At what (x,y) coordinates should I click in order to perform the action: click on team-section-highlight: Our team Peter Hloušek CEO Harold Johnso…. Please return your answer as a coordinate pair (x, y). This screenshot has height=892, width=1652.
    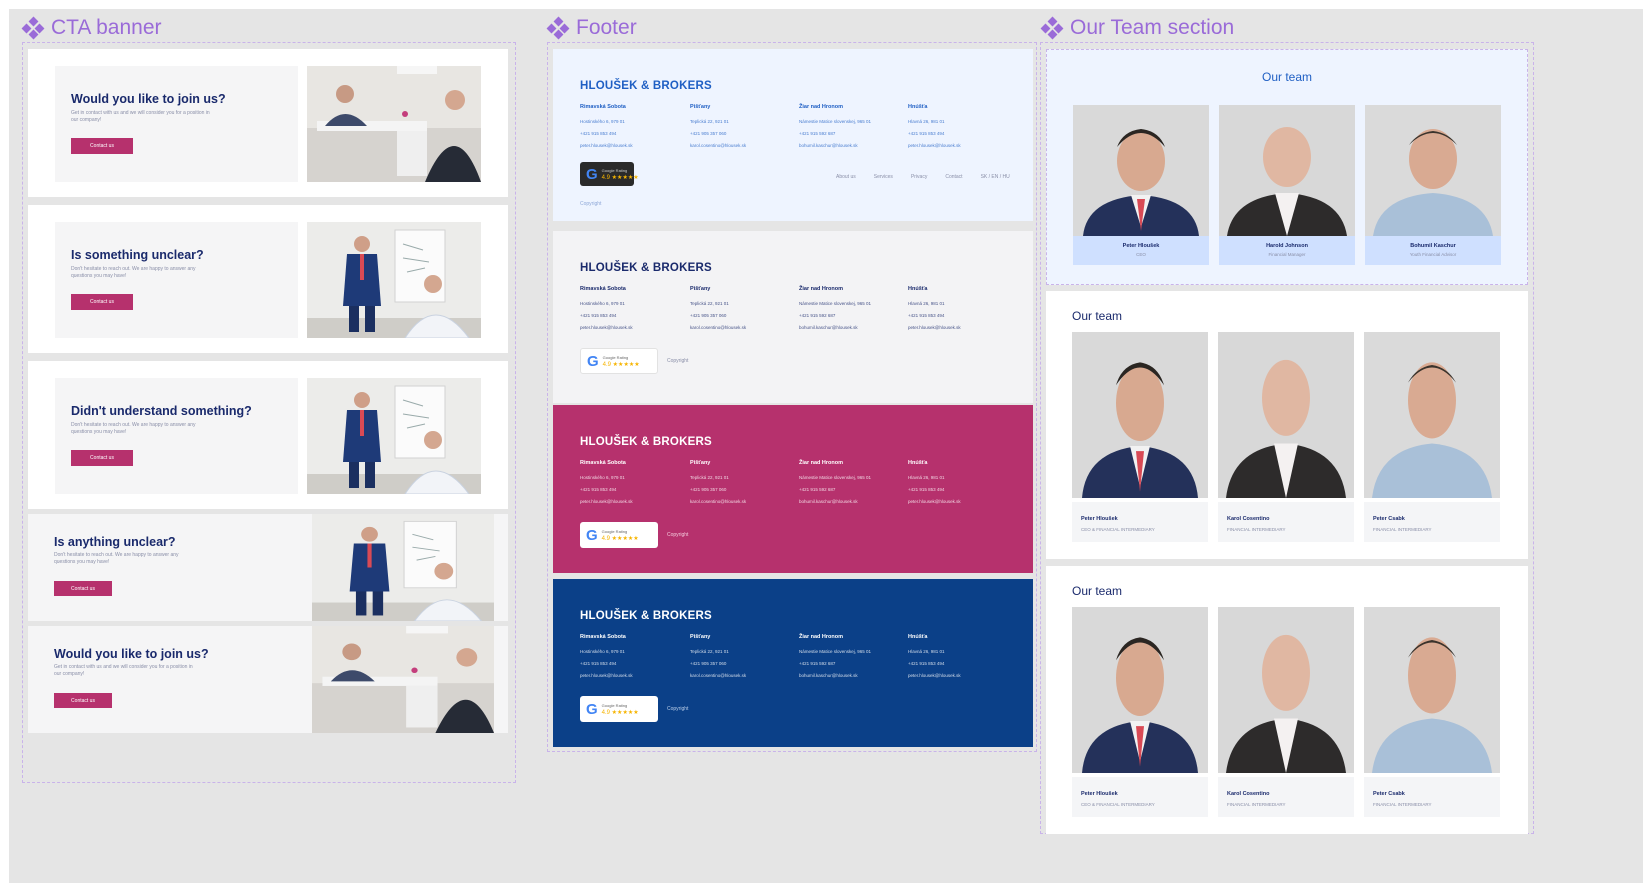
    Looking at the image, I should click on (1287, 167).